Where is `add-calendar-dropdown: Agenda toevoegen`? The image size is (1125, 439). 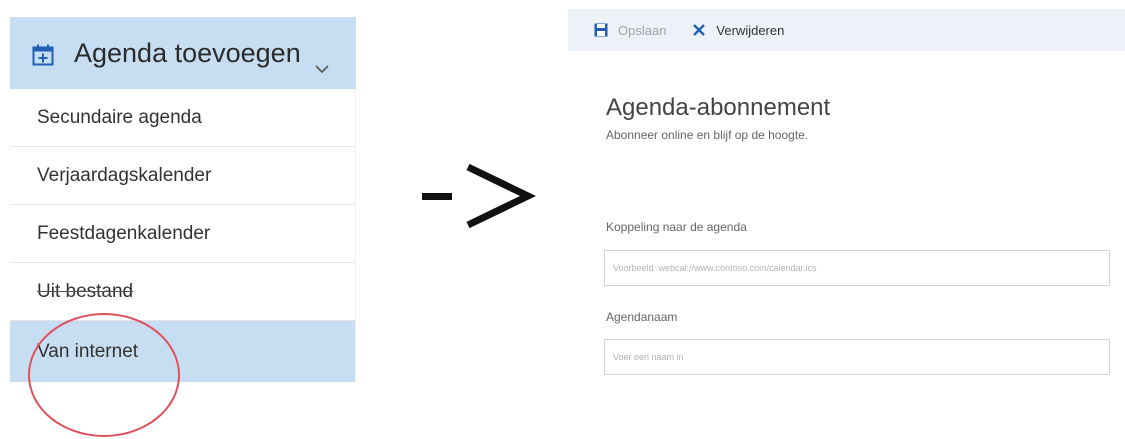 add-calendar-dropdown: Agenda toevoegen is located at coordinates (183, 53).